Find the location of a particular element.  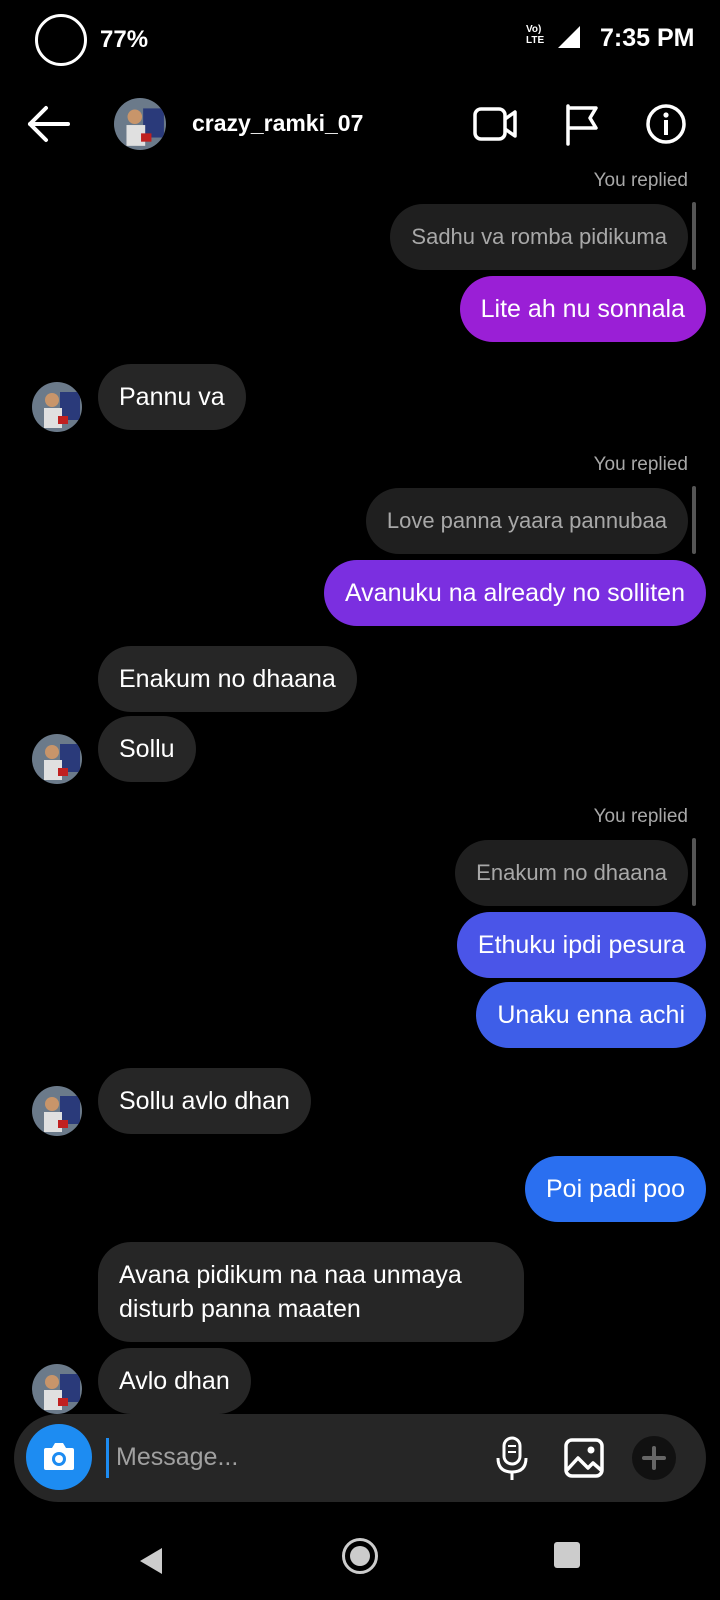

video-call-button is located at coordinates (496, 124).